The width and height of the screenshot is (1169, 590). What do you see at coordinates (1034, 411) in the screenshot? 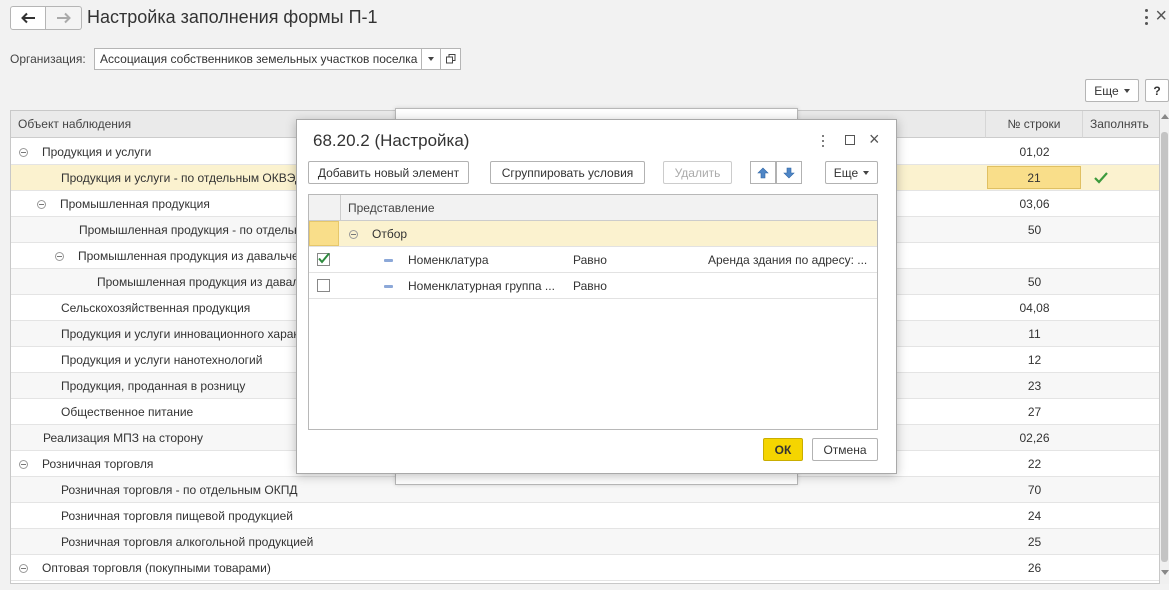
I see `row-number: 27` at bounding box center [1034, 411].